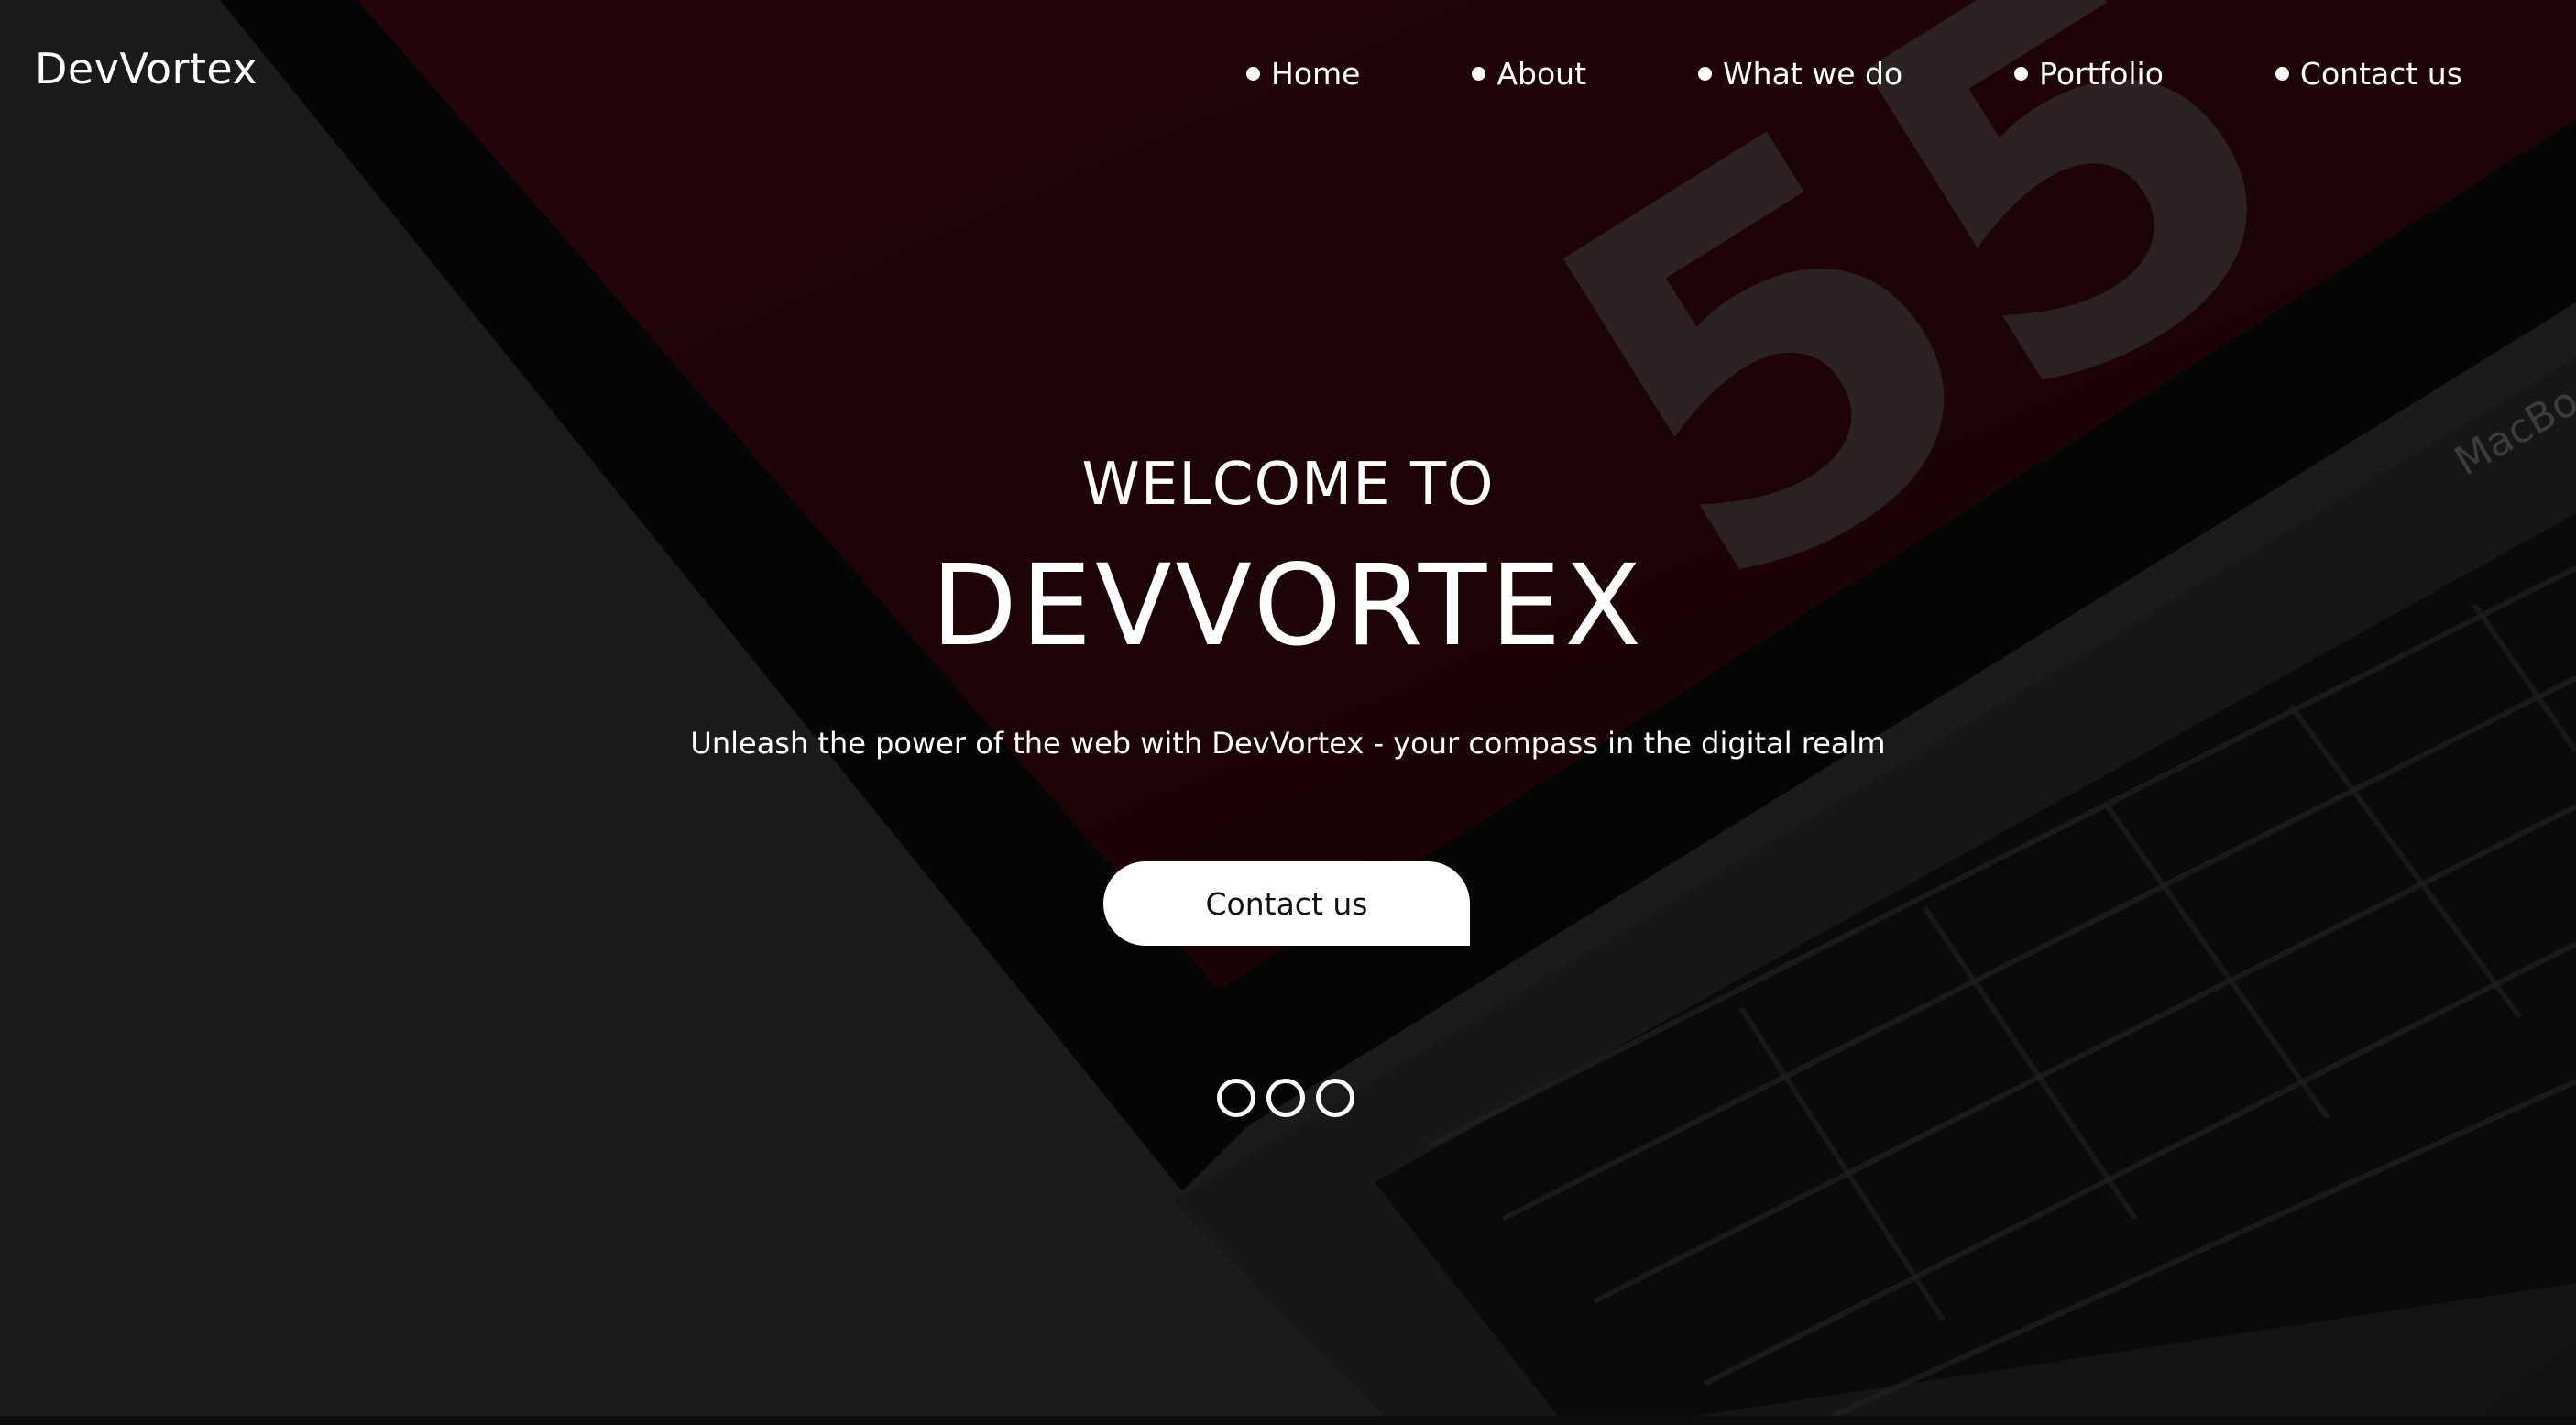 Image resolution: width=2576 pixels, height=1425 pixels. Describe the element at coordinates (1316, 73) in the screenshot. I see `nav-item-label: Home` at that location.